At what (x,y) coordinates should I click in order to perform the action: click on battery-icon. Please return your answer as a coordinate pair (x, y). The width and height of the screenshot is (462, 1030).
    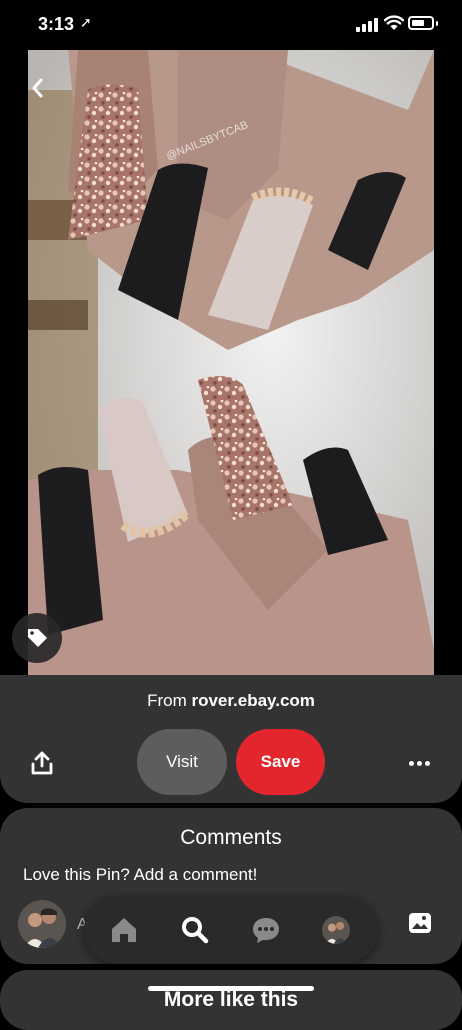
    Looking at the image, I should click on (421, 23).